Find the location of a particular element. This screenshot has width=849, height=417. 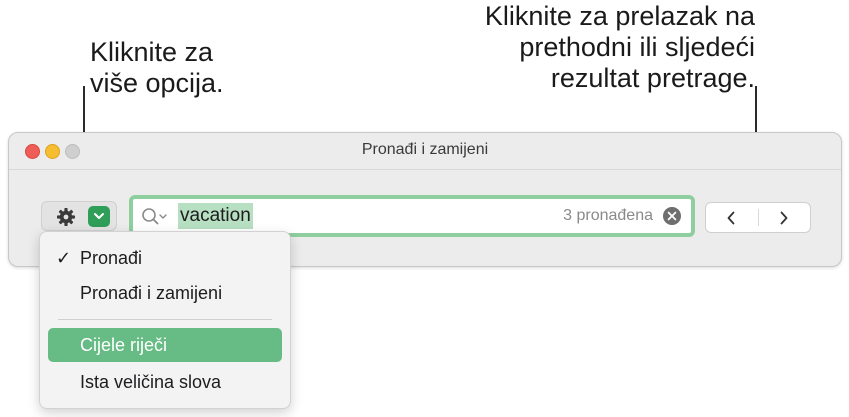

options-callout-line-1: Kliknite za is located at coordinates (152, 52).